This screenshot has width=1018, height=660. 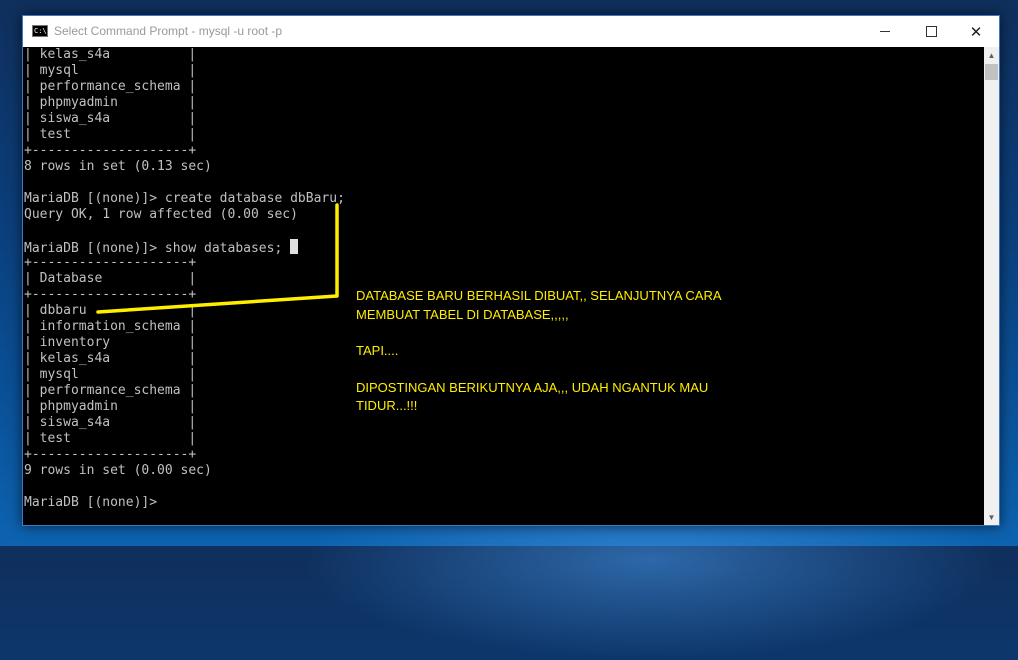 I want to click on scrollbar-thumb, so click(x=991, y=72).